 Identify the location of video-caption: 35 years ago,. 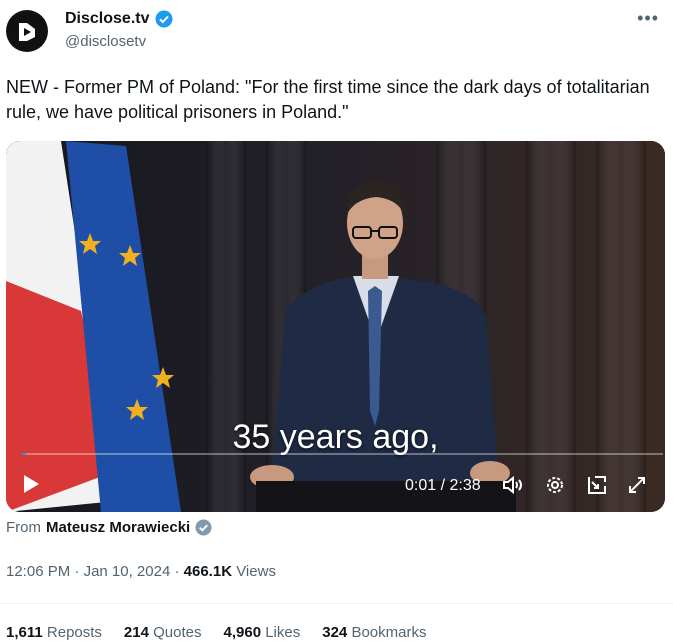
(335, 437).